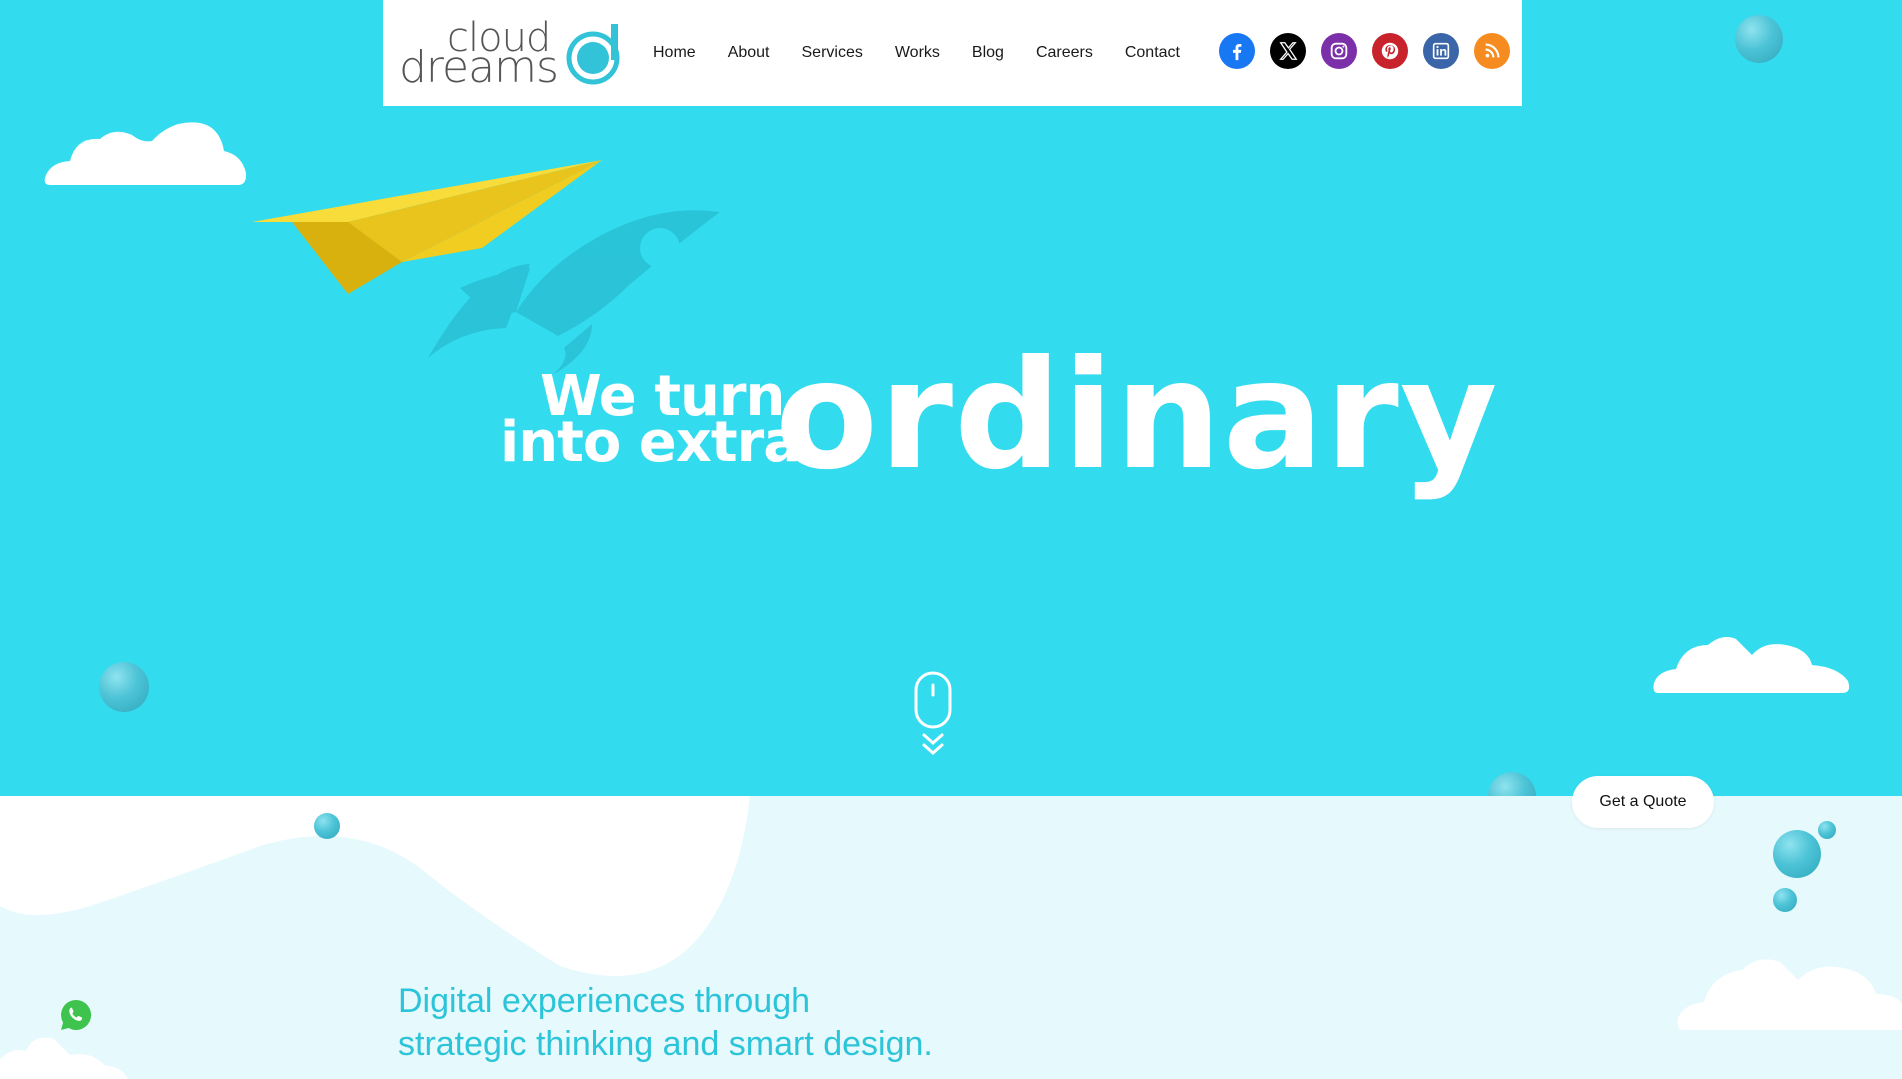  What do you see at coordinates (674, 53) in the screenshot?
I see `nav-home: Home` at bounding box center [674, 53].